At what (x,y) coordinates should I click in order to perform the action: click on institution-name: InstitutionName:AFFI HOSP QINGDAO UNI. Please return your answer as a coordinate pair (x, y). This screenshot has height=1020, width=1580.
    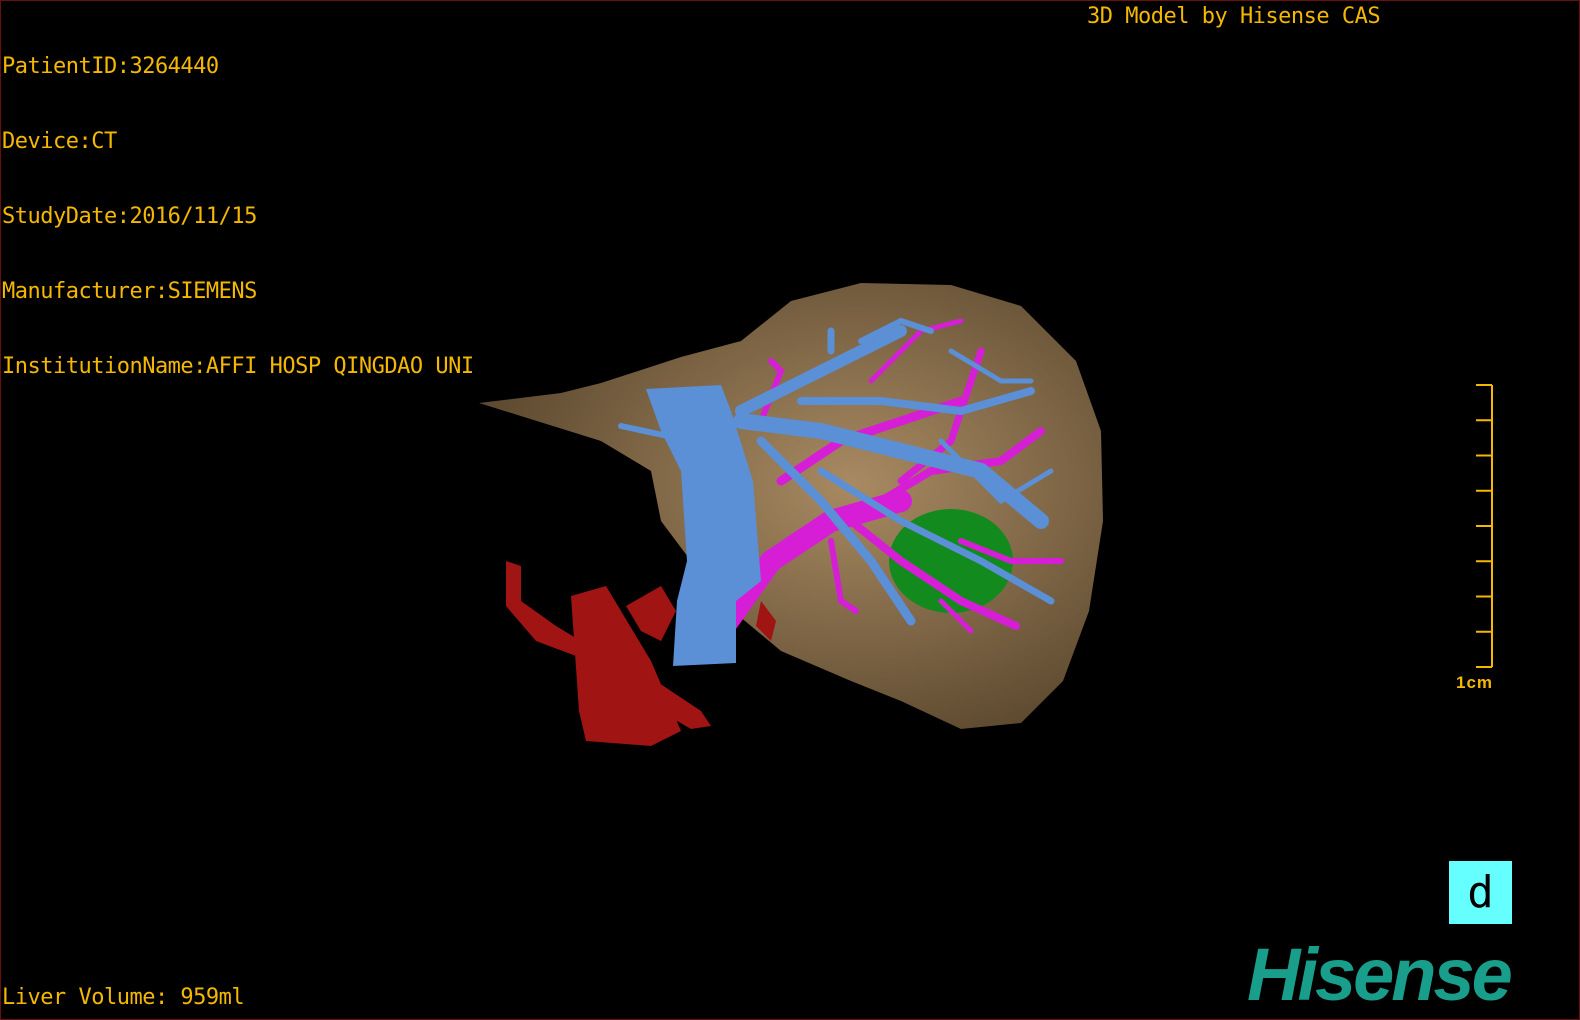
    Looking at the image, I should click on (238, 366).